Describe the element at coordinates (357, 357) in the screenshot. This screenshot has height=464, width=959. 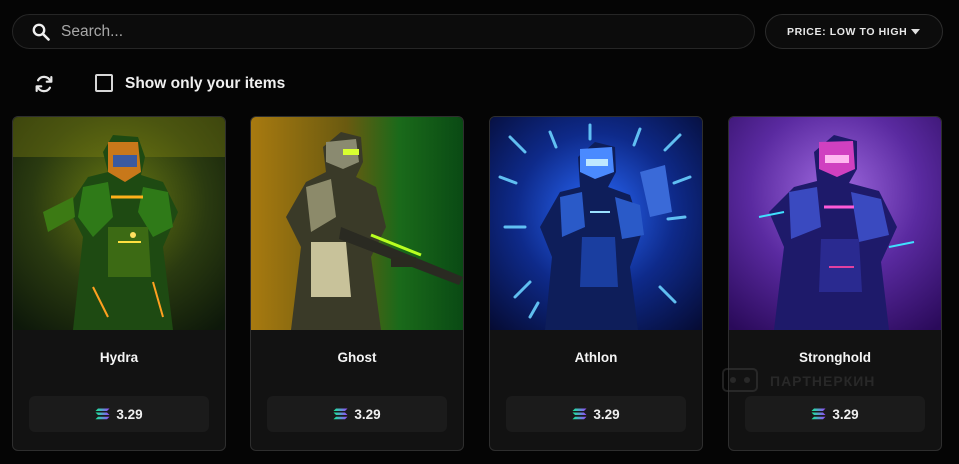
I see `item-name: Ghost` at that location.